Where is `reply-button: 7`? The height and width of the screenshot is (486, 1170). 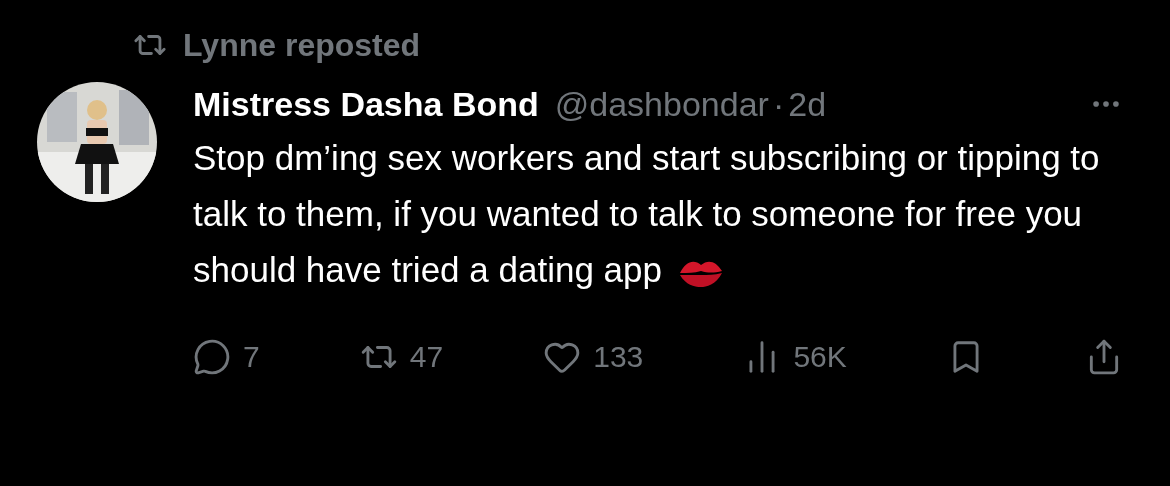 reply-button: 7 is located at coordinates (226, 356).